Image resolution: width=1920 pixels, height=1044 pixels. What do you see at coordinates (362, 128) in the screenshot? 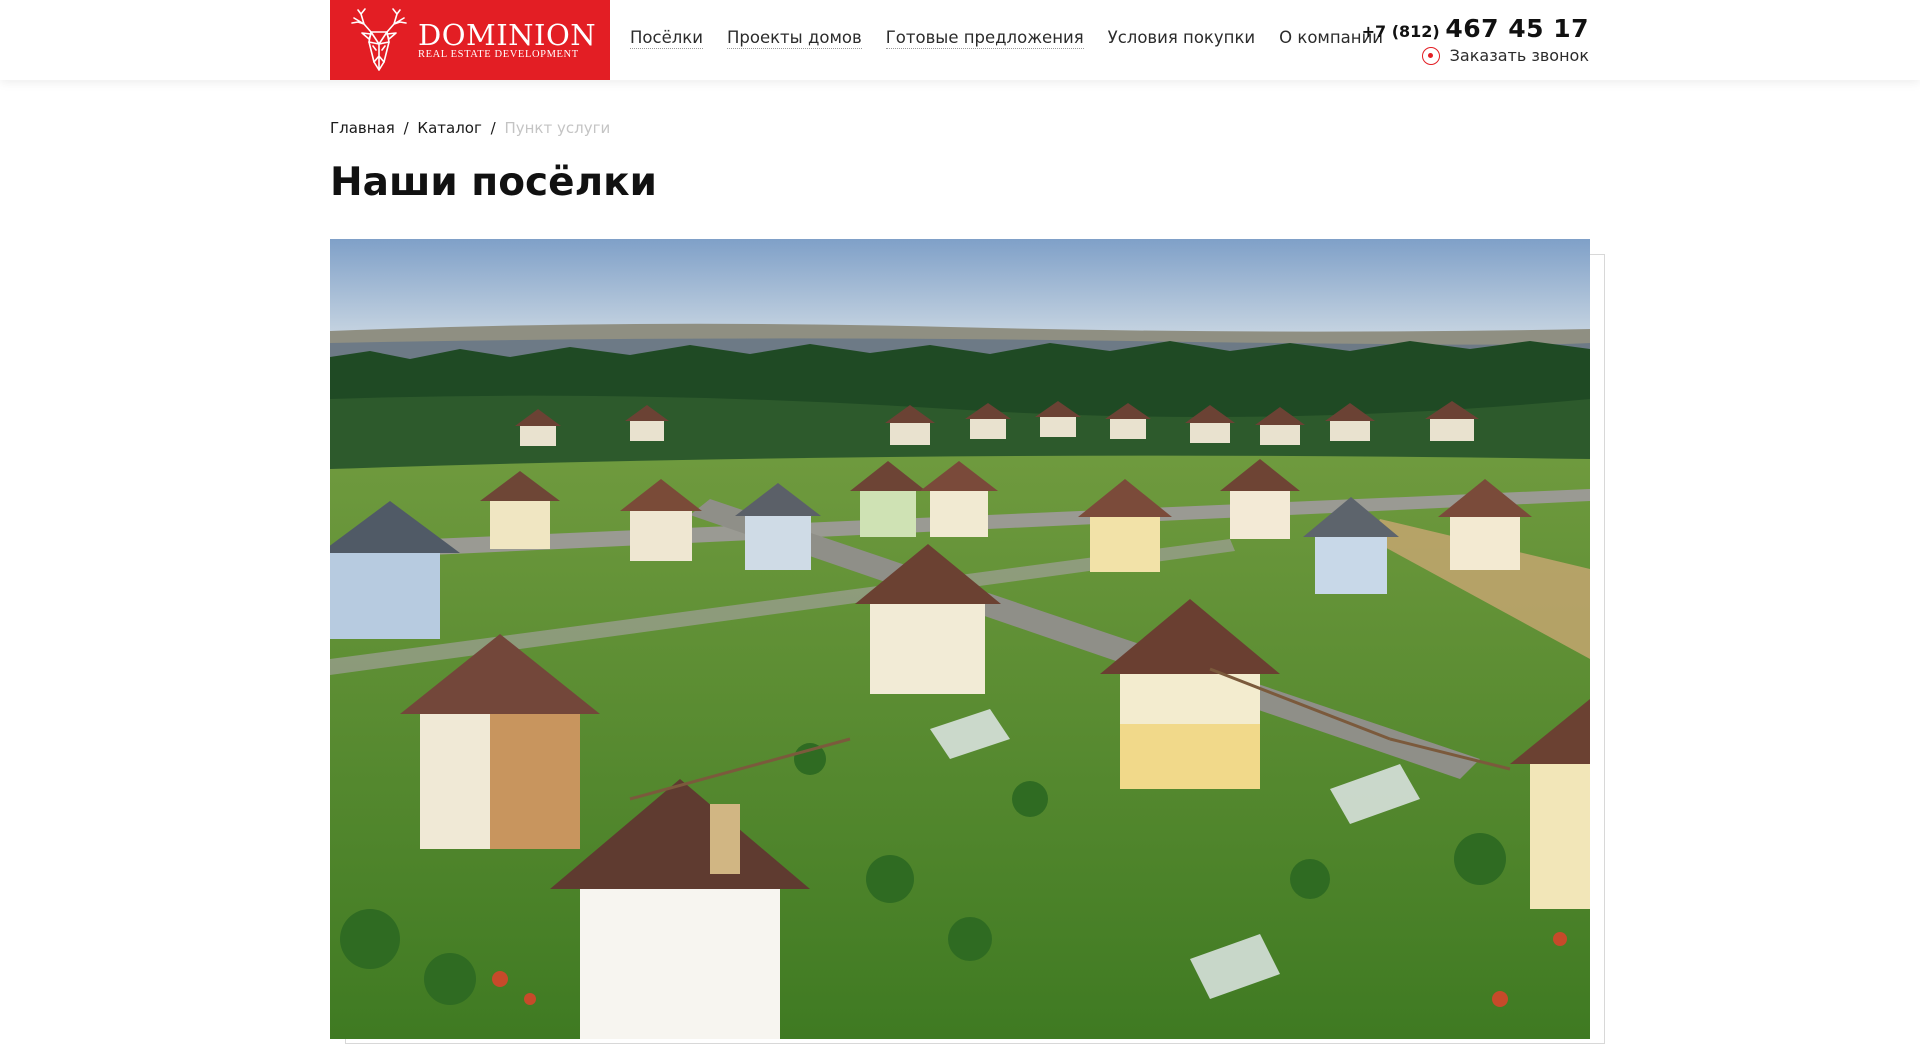
I see `breadcrumb-home: Главная` at bounding box center [362, 128].